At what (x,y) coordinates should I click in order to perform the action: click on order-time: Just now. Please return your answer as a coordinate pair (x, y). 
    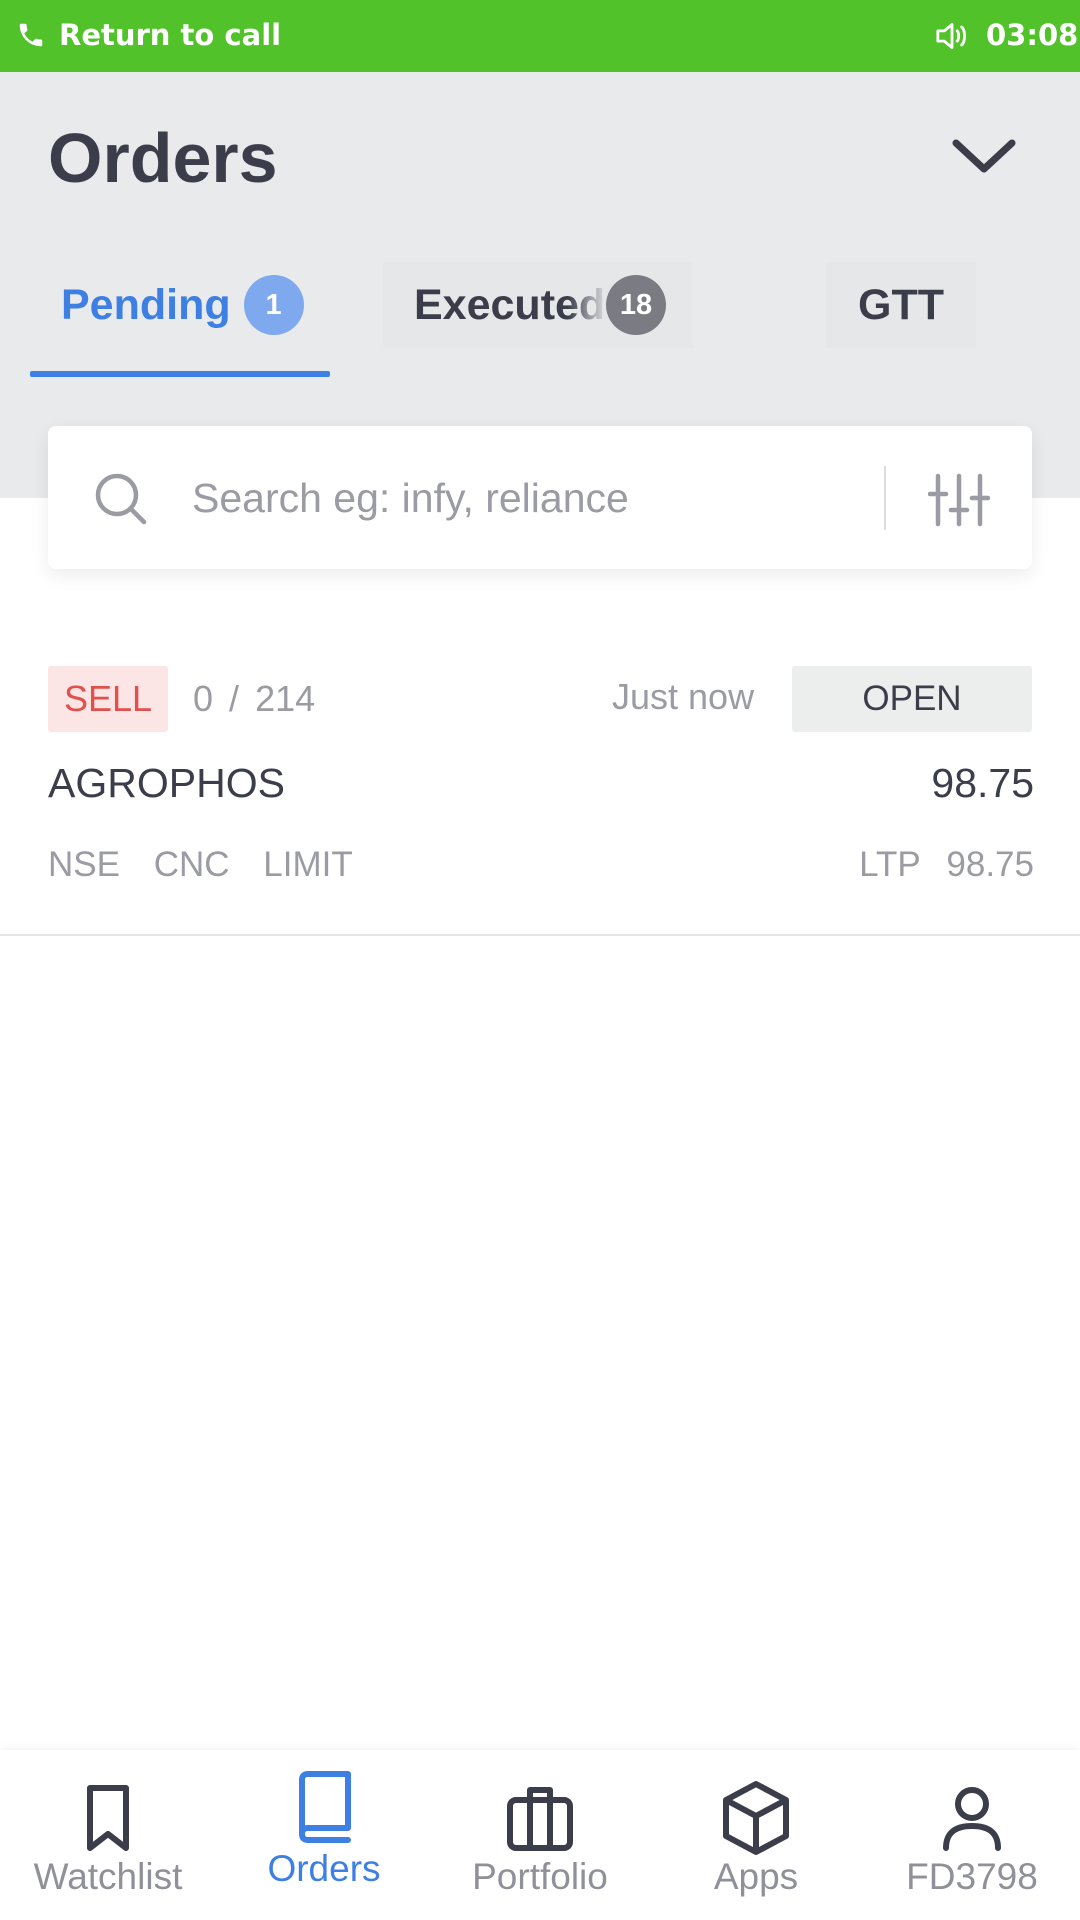
    Looking at the image, I should click on (683, 696).